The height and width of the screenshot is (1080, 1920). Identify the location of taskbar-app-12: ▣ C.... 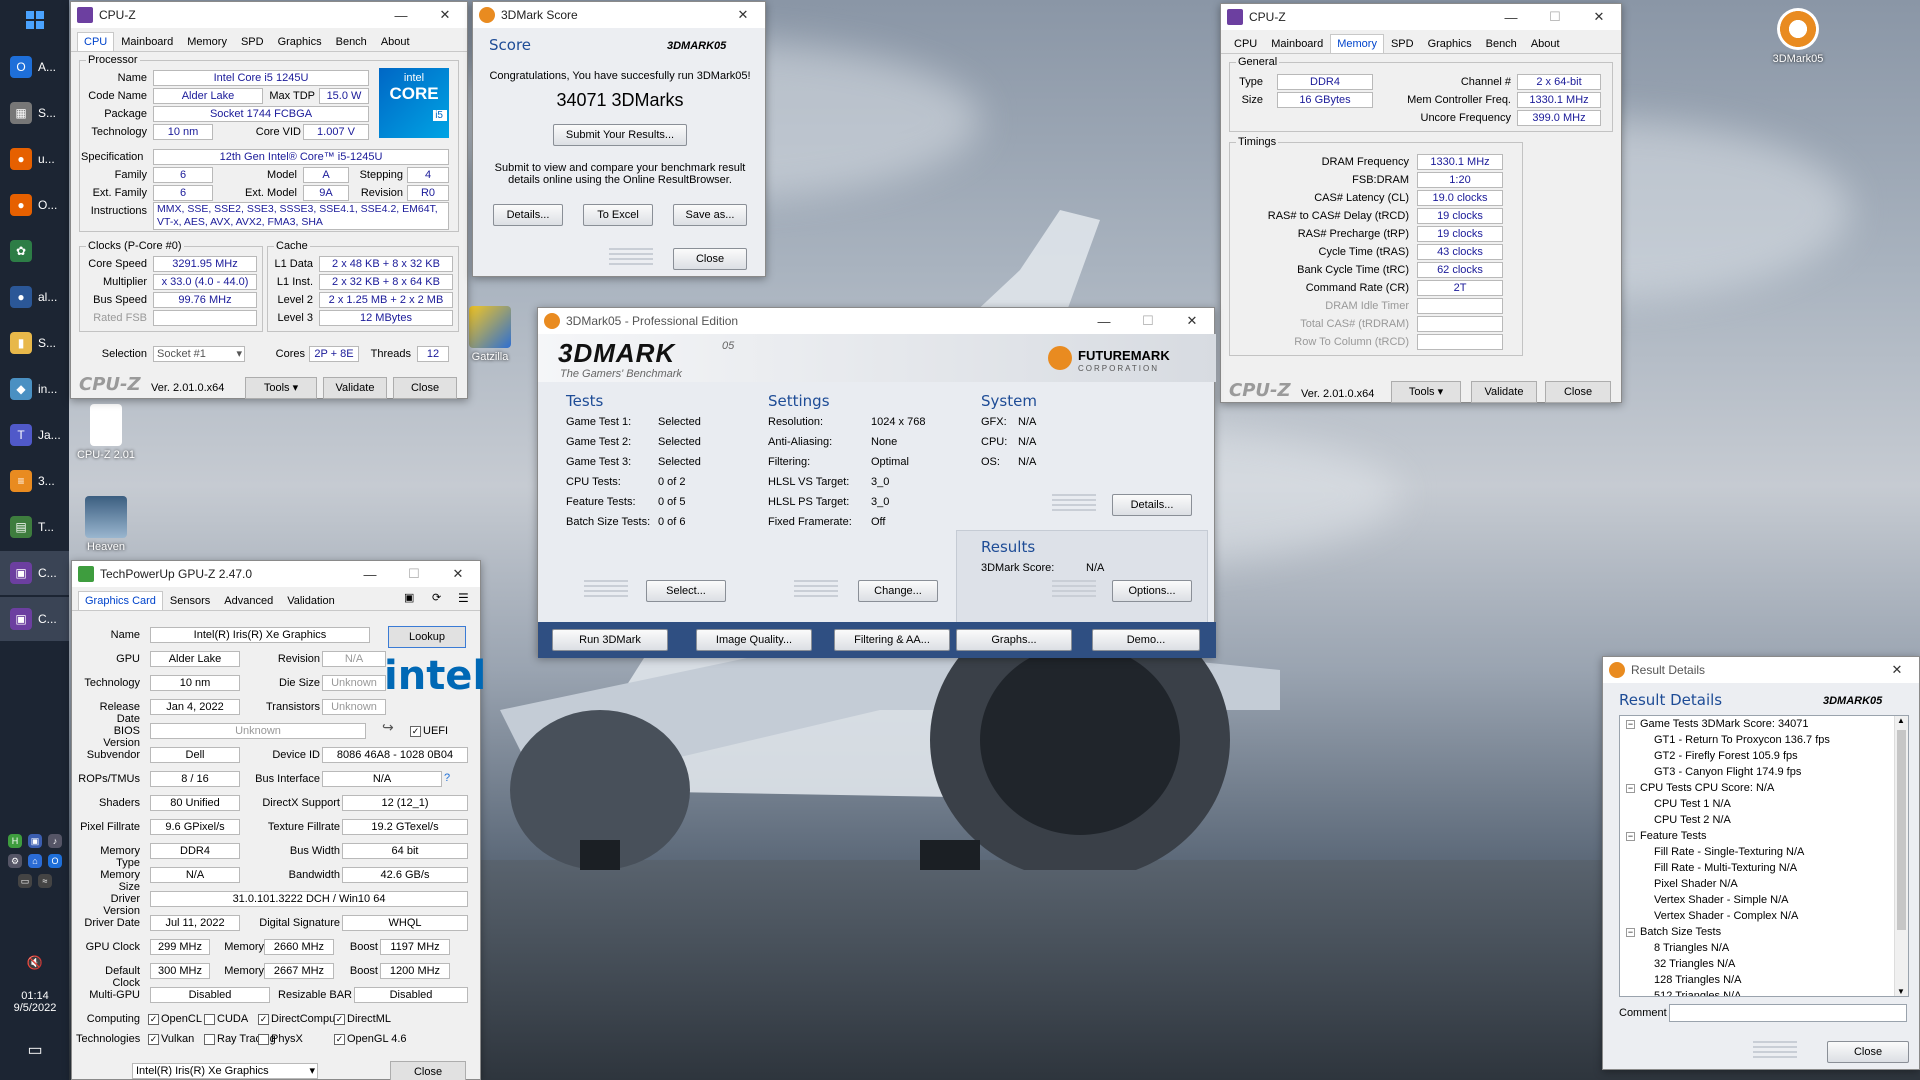
(34, 619).